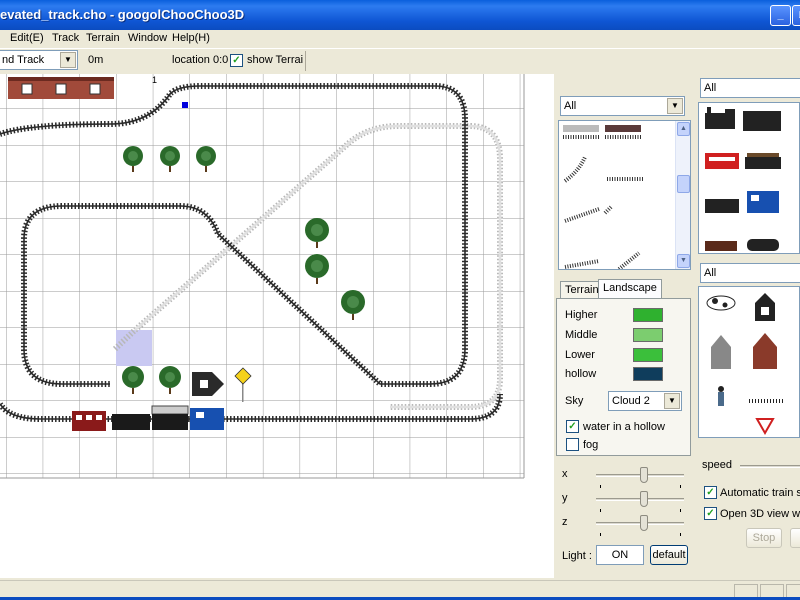 Image resolution: width=800 pixels, height=600 pixels. Describe the element at coordinates (96, 60) in the screenshot. I see `distance-readout: 0m` at that location.